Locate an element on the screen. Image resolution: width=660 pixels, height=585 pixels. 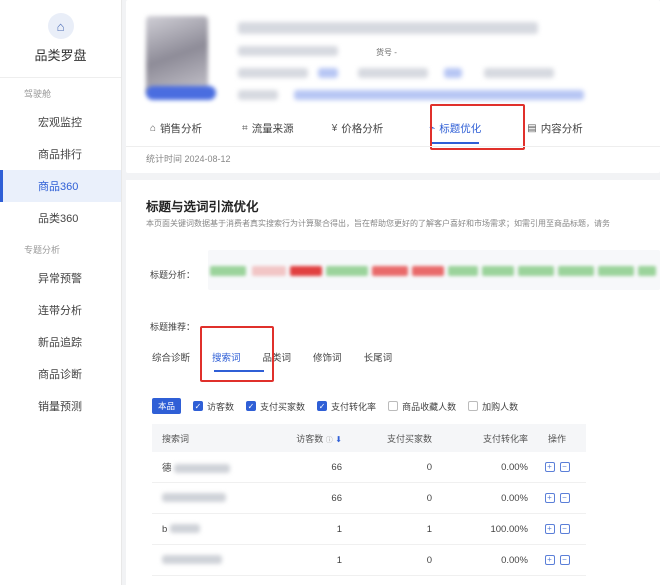
bag-icon: ⌂ is located at coordinates (153, 128).